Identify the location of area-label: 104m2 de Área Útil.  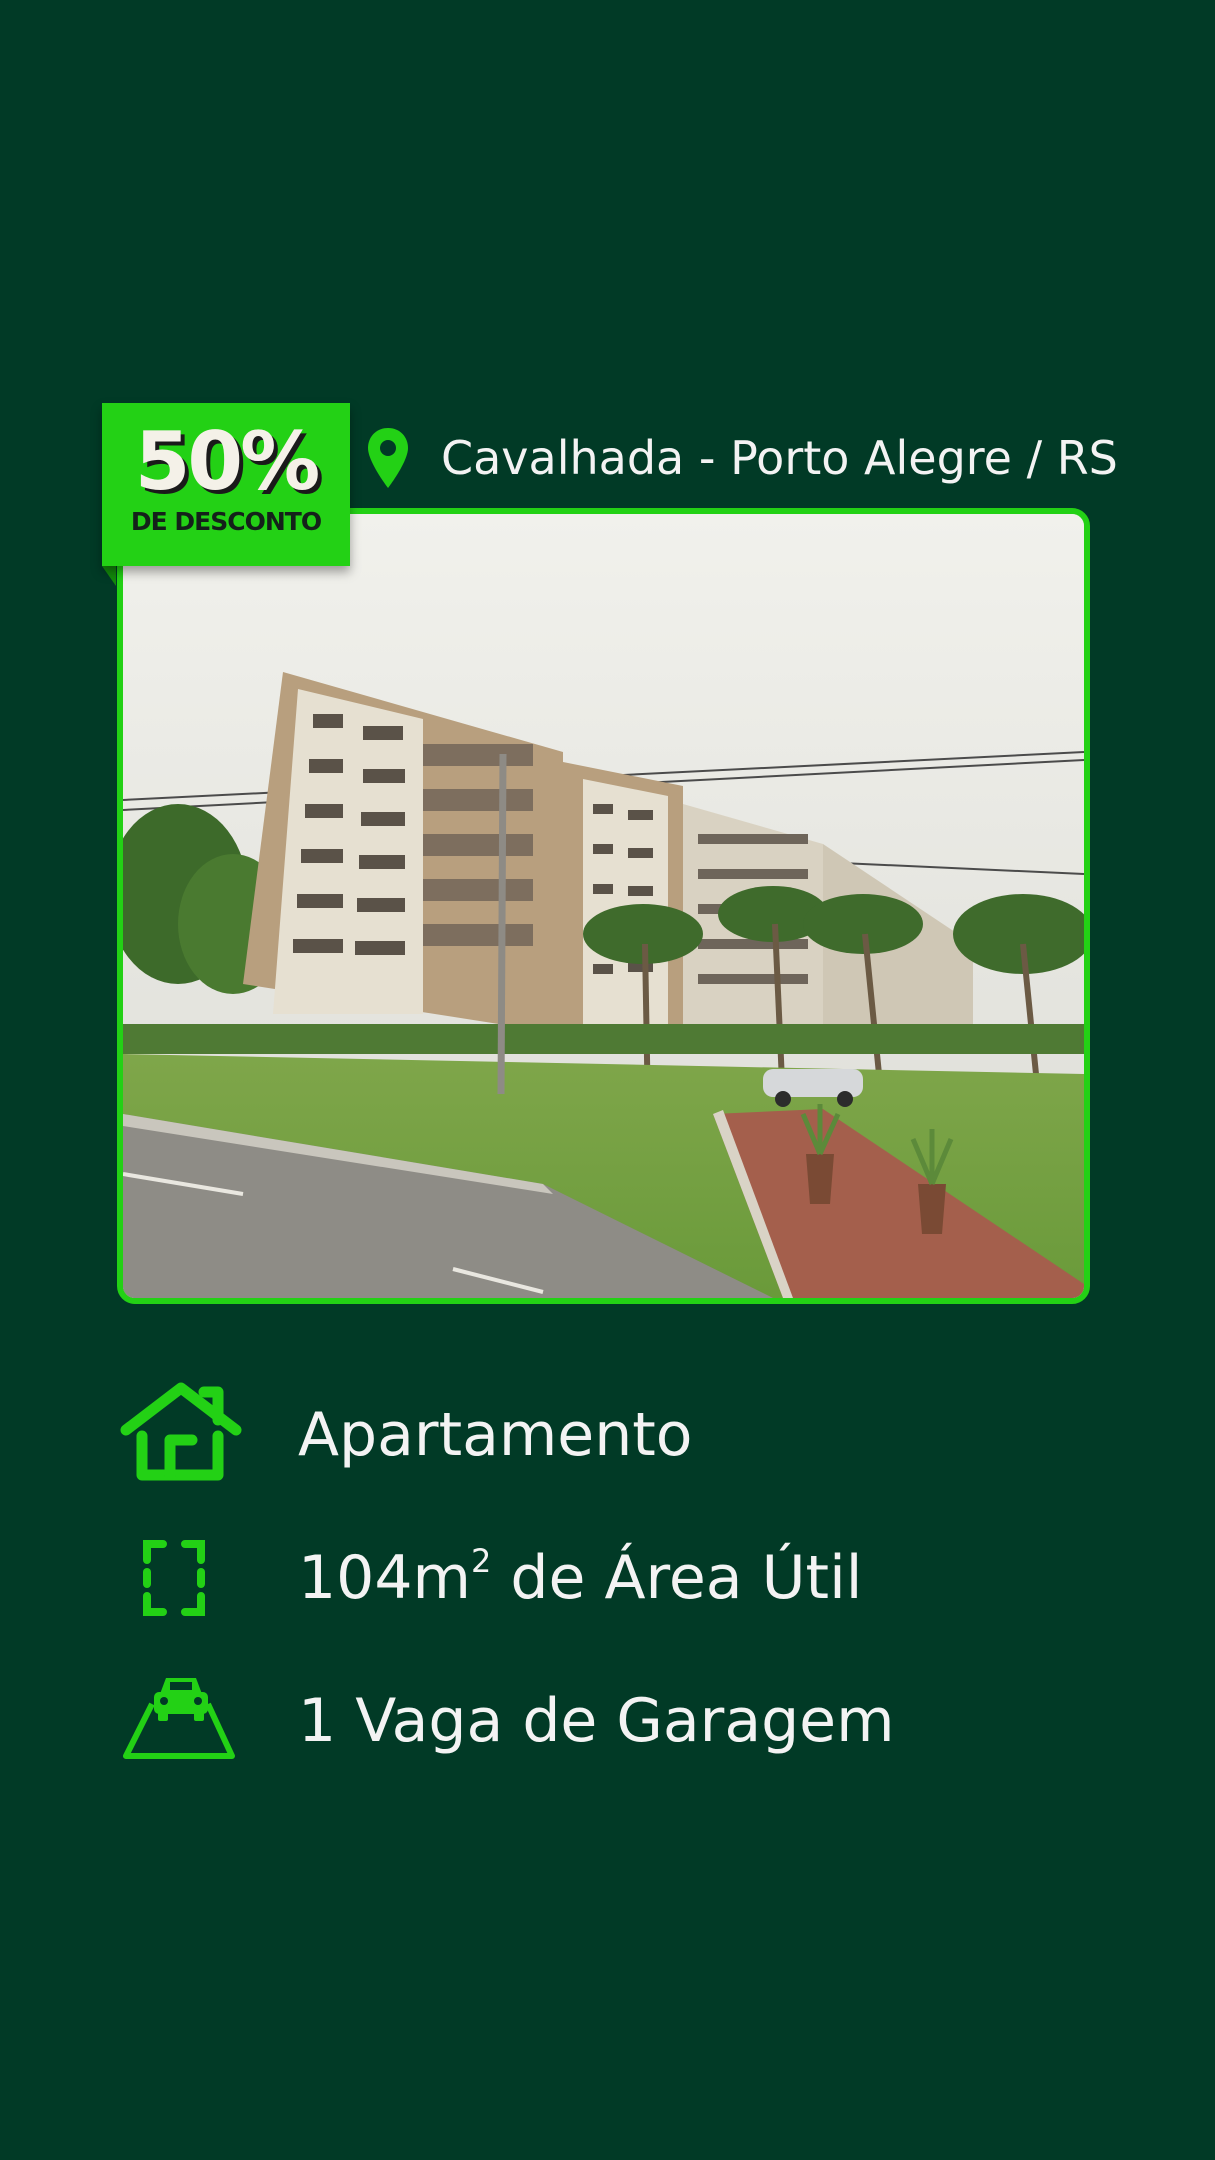
(580, 1578).